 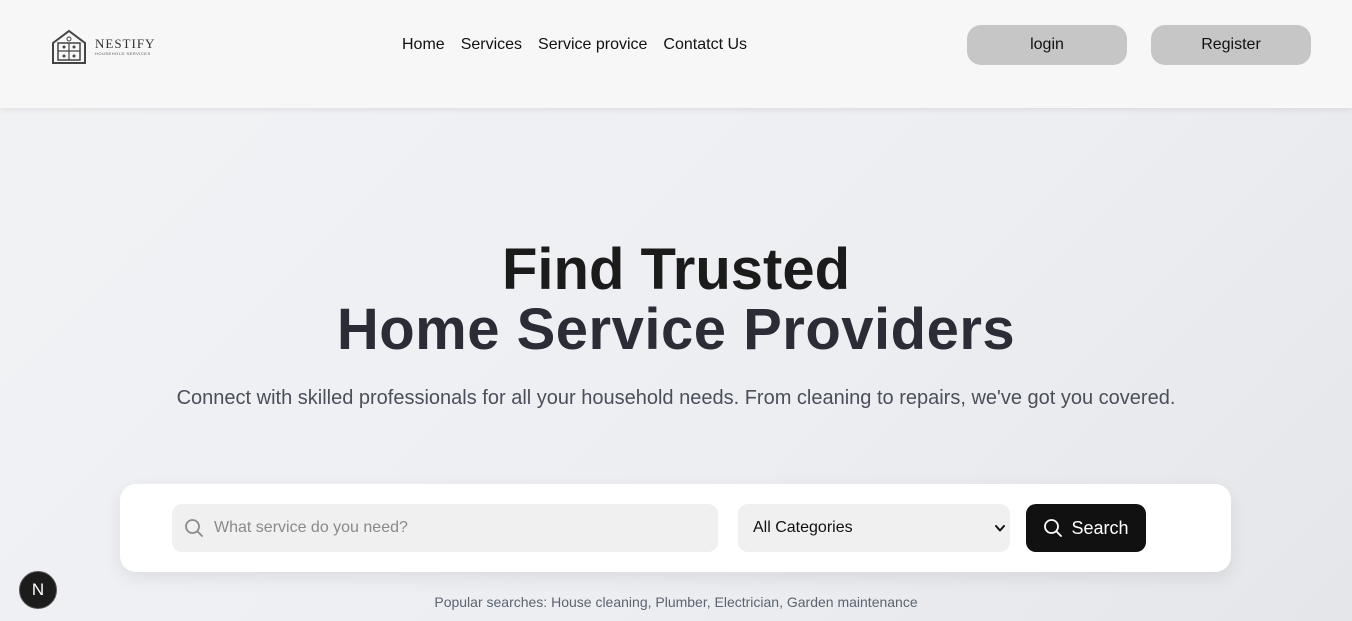 I want to click on search-card: All Categories Search, so click(x=675, y=528).